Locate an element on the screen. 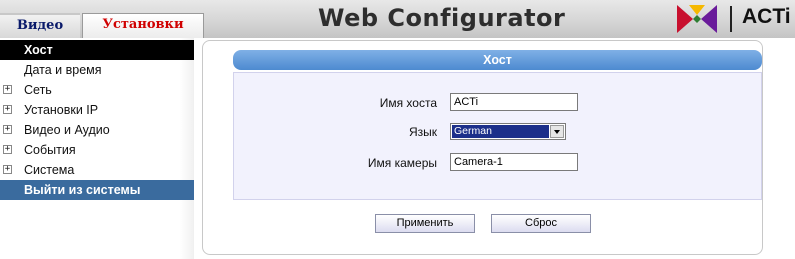 Image resolution: width=795 pixels, height=259 pixels. camera-name-label: Имя камеры is located at coordinates (402, 163).